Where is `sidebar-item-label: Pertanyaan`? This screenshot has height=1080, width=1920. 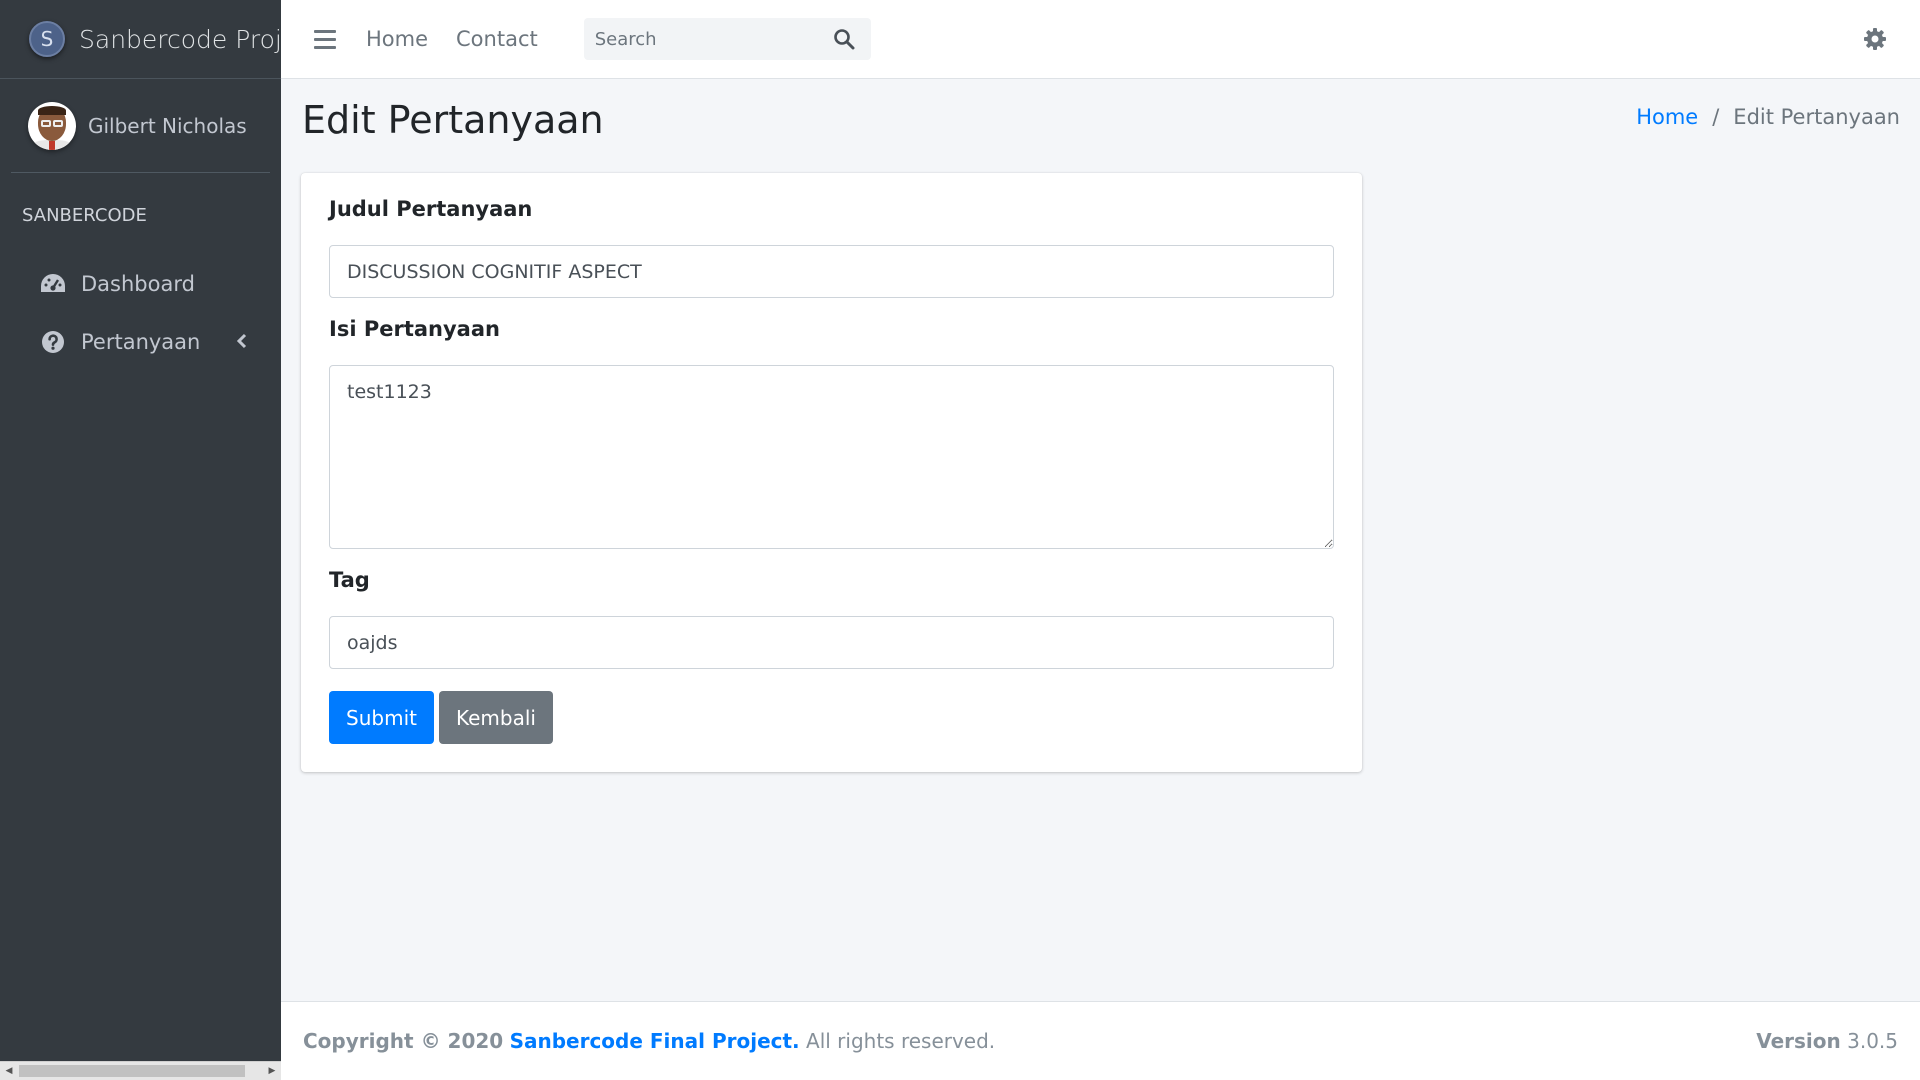 sidebar-item-label: Pertanyaan is located at coordinates (141, 342).